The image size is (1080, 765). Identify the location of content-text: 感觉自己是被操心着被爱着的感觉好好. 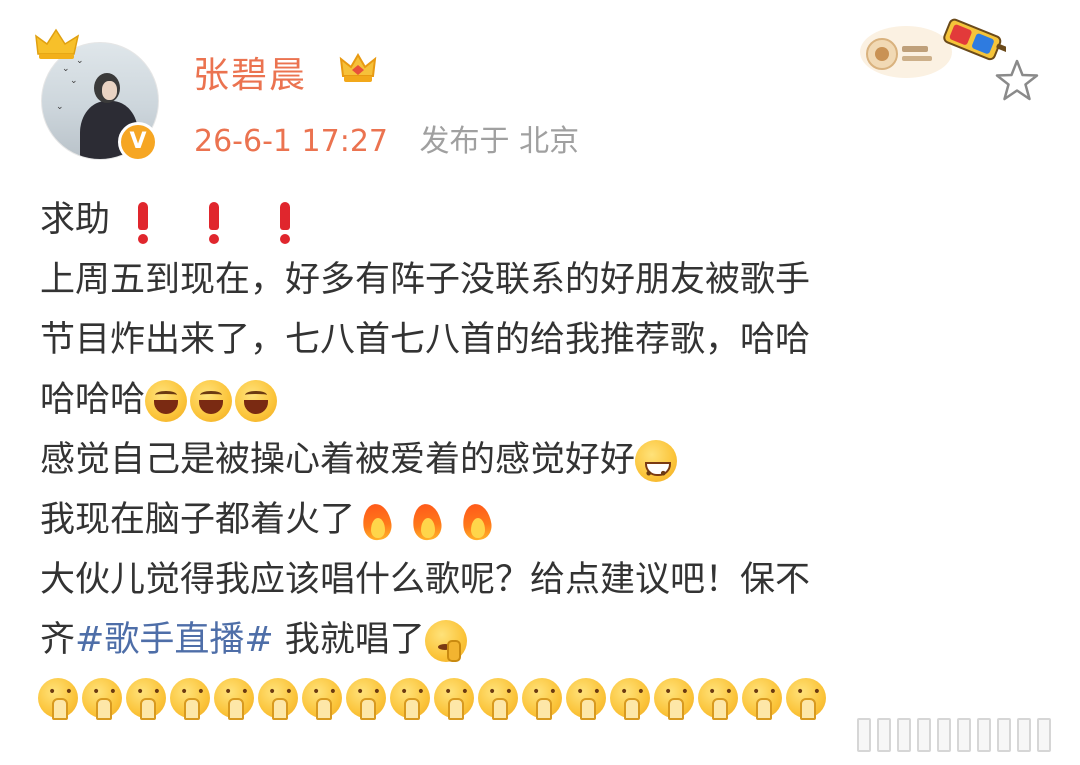
(338, 460).